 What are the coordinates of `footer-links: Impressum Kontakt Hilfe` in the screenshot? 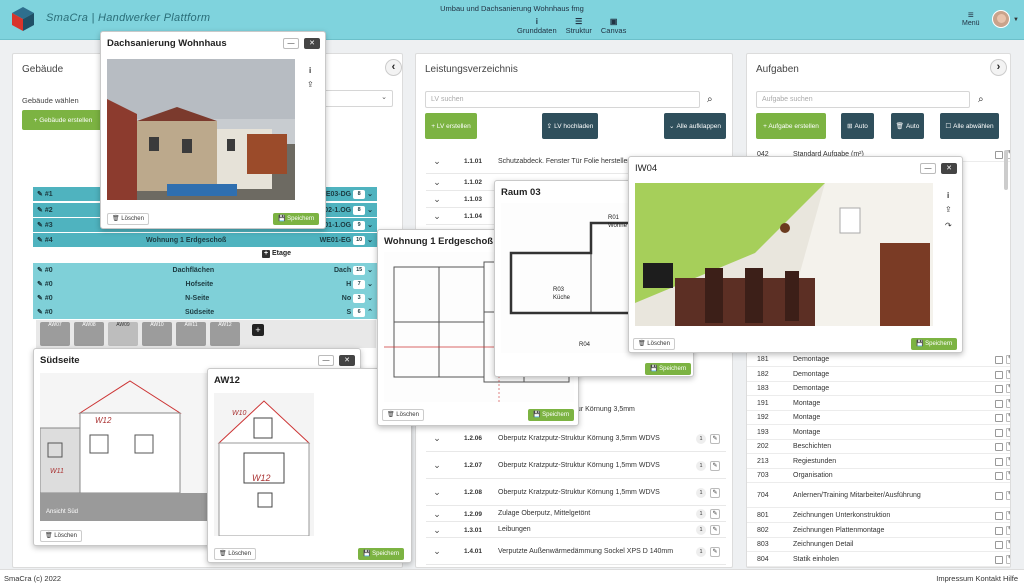 It's located at (977, 578).